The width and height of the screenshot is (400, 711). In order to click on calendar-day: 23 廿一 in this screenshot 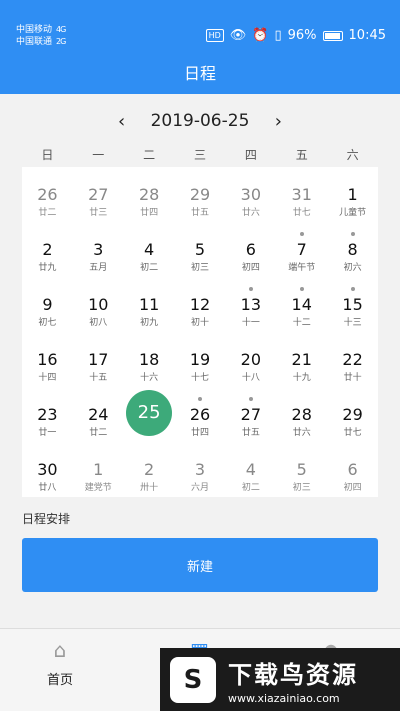, I will do `click(47, 414)`.